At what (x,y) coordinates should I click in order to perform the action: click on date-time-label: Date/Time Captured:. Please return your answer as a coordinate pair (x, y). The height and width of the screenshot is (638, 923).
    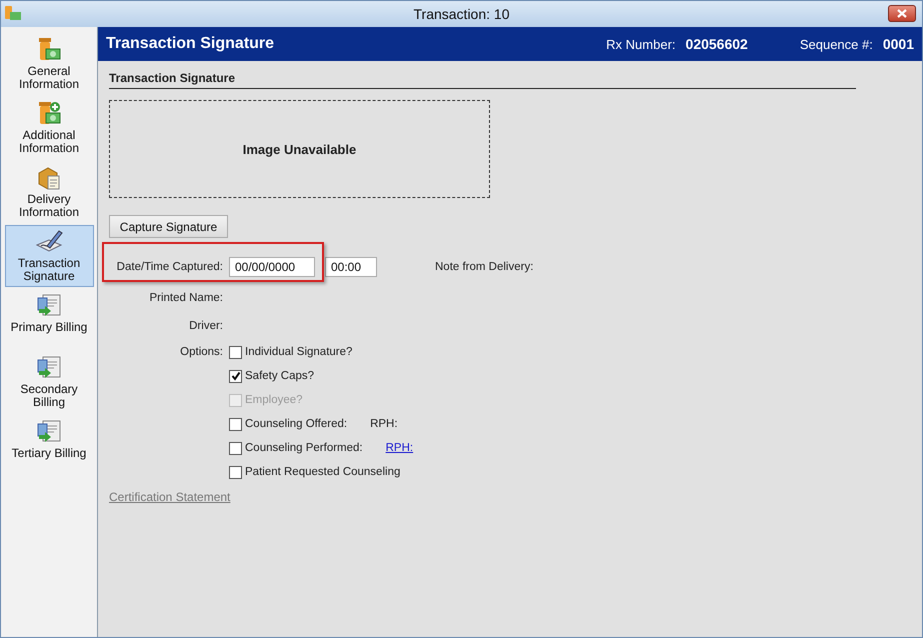
    Looking at the image, I should click on (169, 267).